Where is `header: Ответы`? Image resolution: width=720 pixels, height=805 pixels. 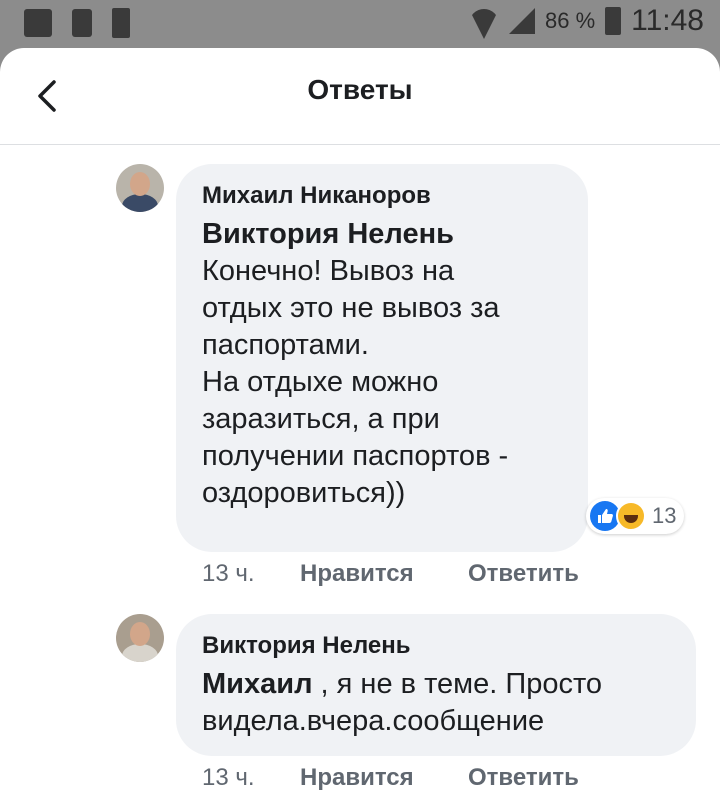 header: Ответы is located at coordinates (360, 96).